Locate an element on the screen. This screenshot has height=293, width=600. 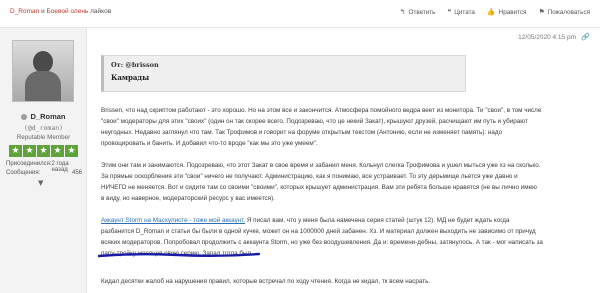
avatar-head-shape is located at coordinates (43, 62).